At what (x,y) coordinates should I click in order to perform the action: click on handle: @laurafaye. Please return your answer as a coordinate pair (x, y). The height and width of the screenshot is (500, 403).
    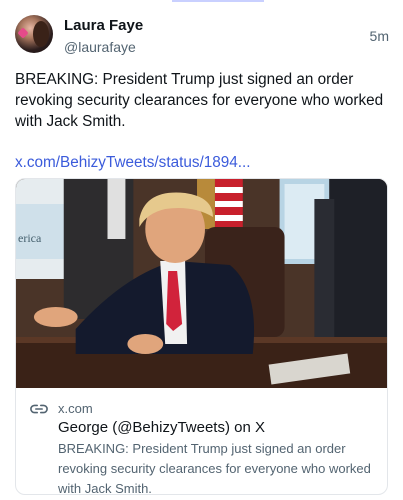
    Looking at the image, I should click on (217, 47).